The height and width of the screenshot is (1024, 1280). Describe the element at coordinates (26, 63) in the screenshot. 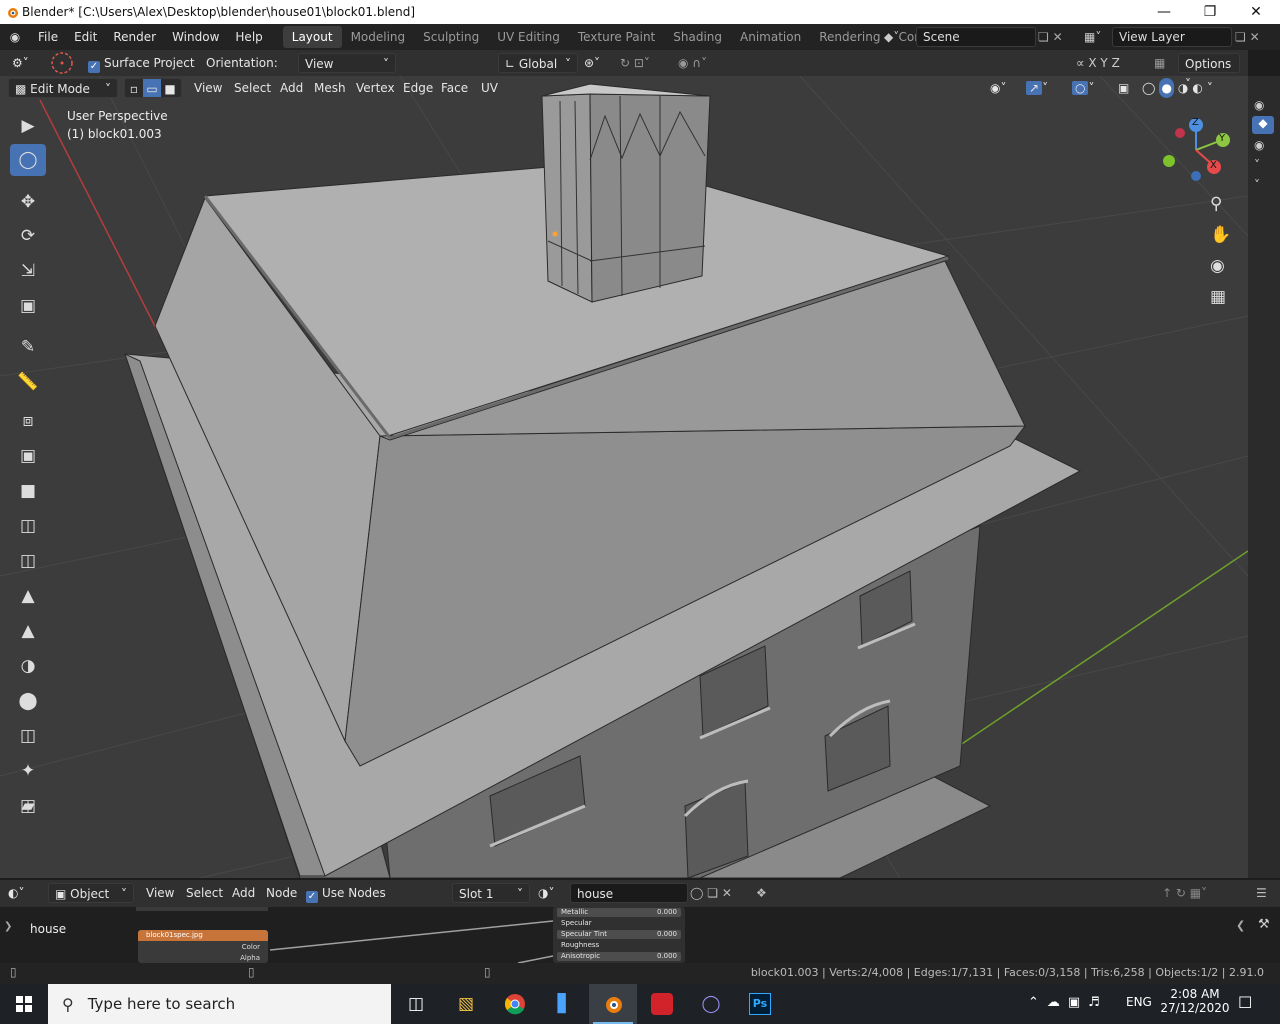

I see `tool-settings-icon: ⚙˅` at that location.